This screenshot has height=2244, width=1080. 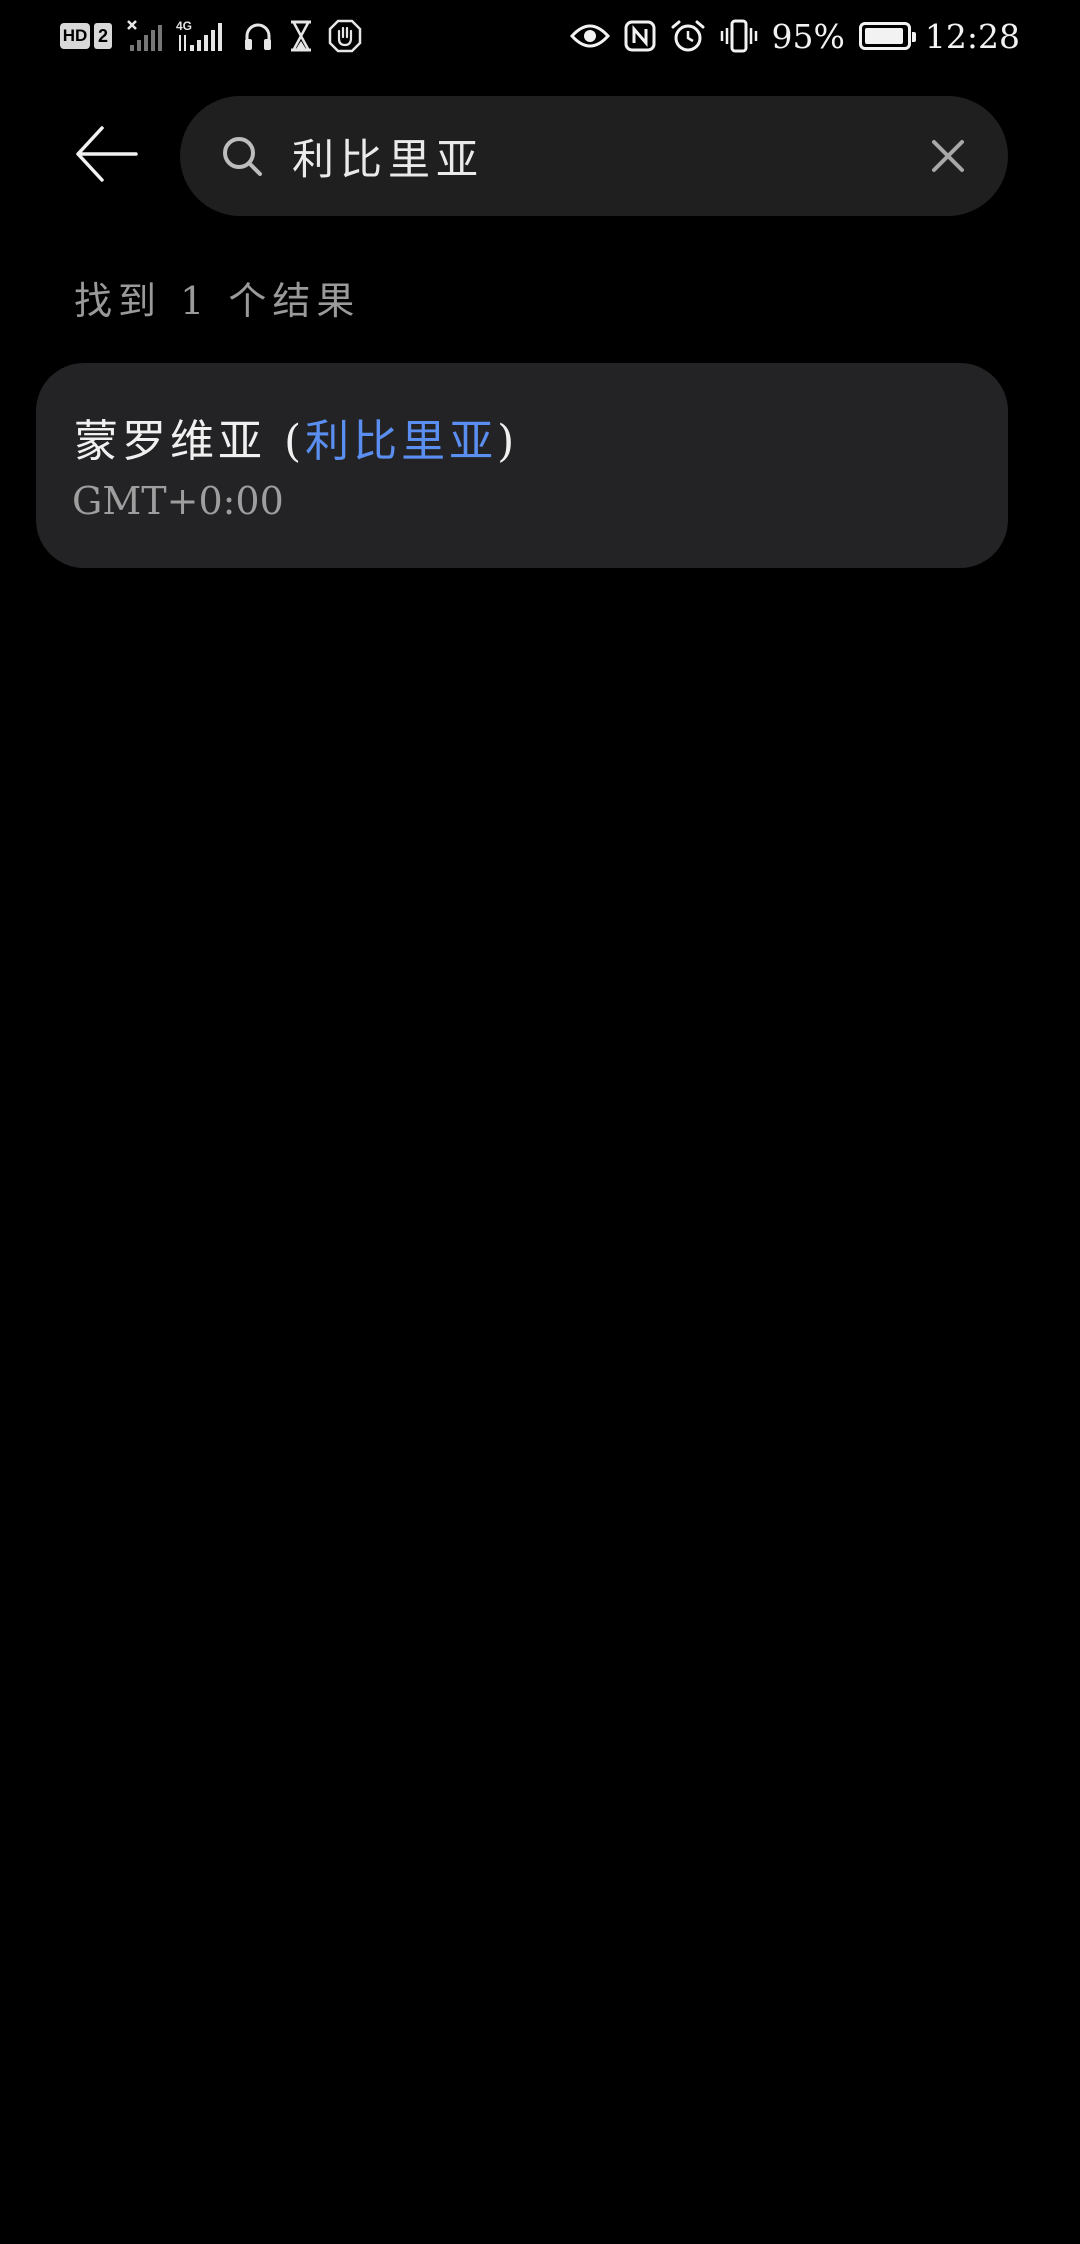 What do you see at coordinates (972, 36) in the screenshot?
I see `clock: 12:28` at bounding box center [972, 36].